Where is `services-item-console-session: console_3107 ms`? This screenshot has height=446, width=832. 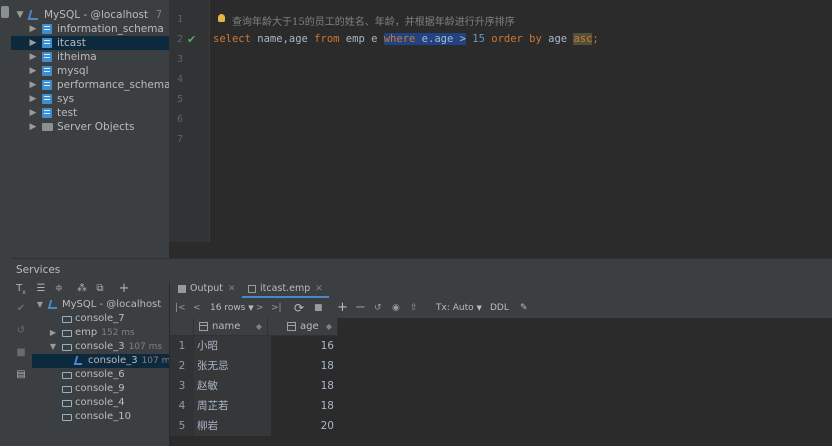 services-item-console-session: console_3107 ms is located at coordinates (100, 361).